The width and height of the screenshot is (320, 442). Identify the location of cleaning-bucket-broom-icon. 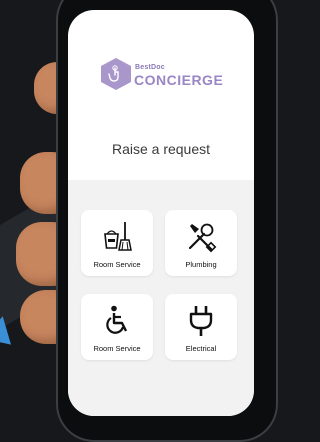
(118, 236).